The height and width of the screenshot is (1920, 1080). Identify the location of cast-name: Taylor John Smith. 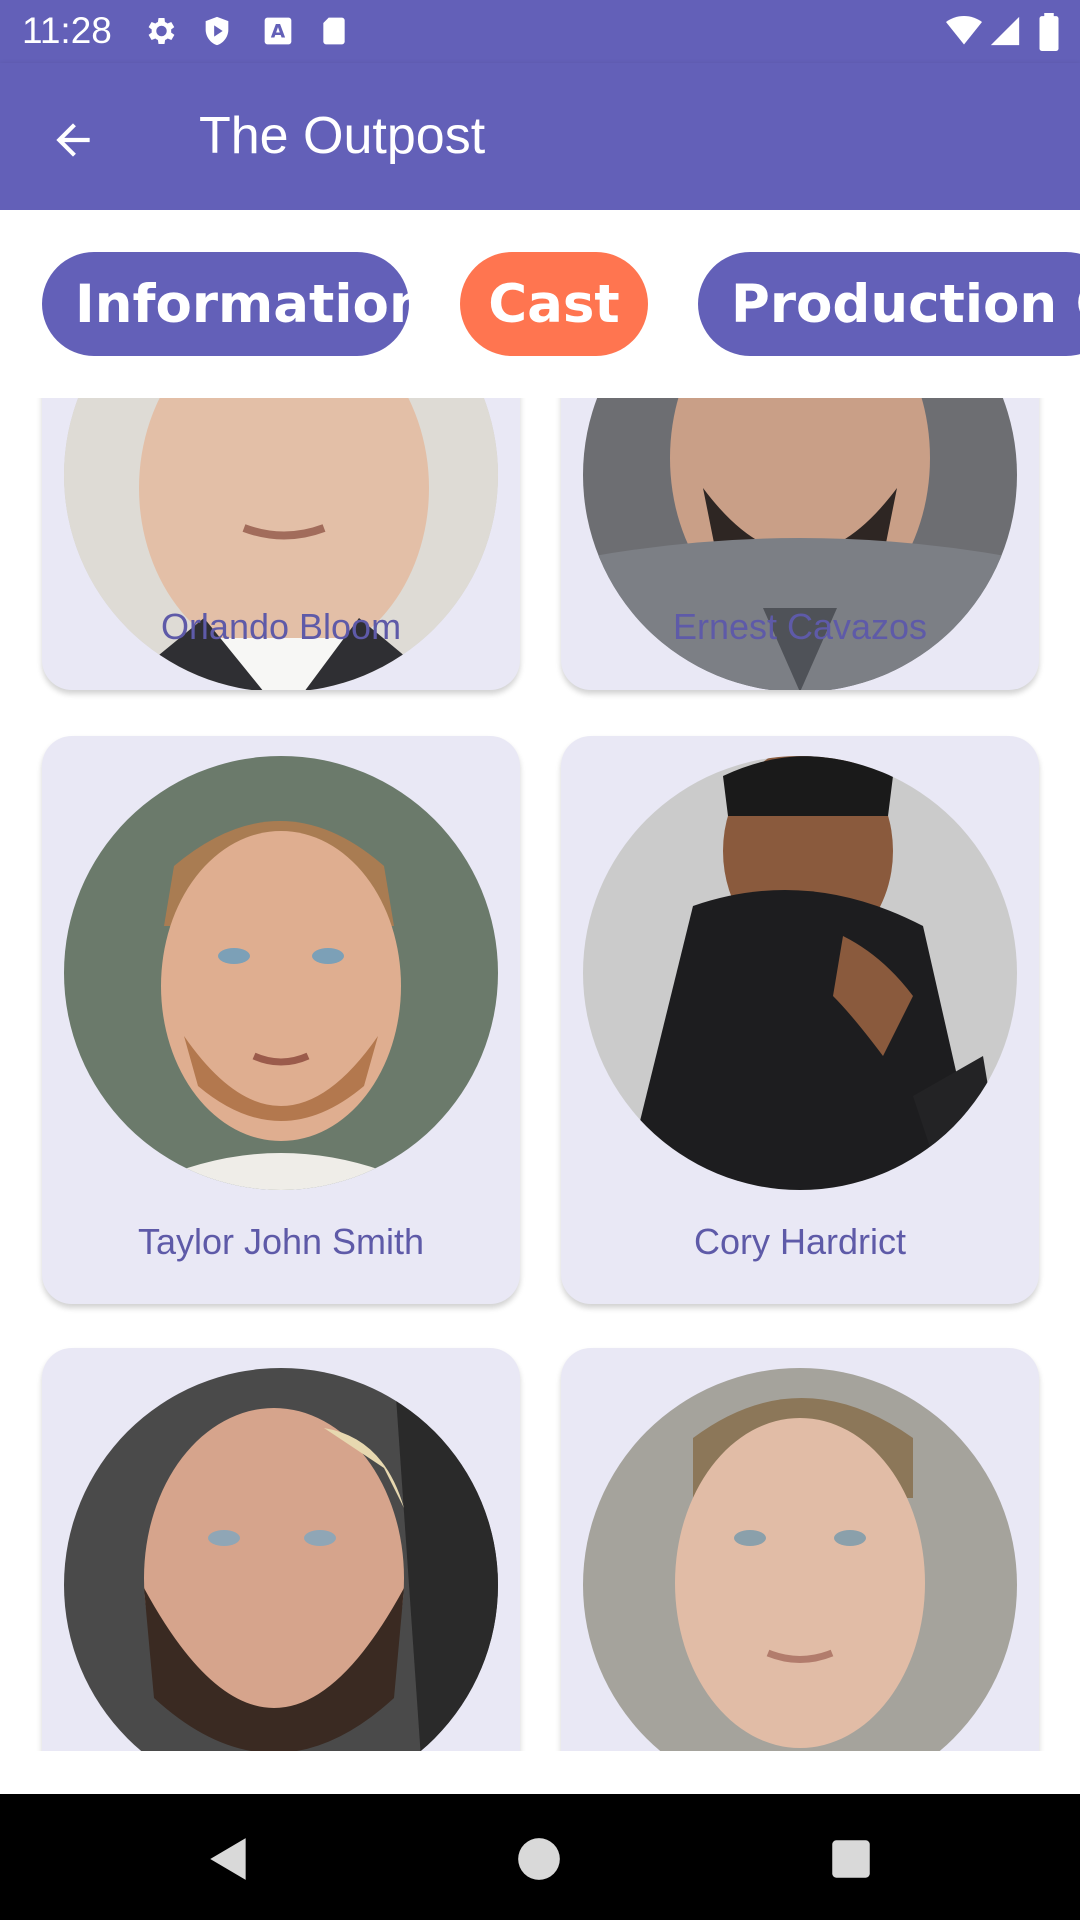
(281, 1241).